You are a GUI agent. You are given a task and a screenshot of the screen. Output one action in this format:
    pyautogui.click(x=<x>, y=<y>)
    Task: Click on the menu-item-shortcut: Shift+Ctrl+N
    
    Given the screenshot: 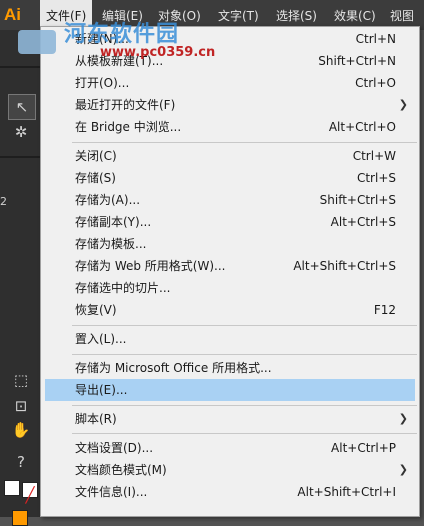 What is the action you would take?
    pyautogui.click(x=357, y=61)
    